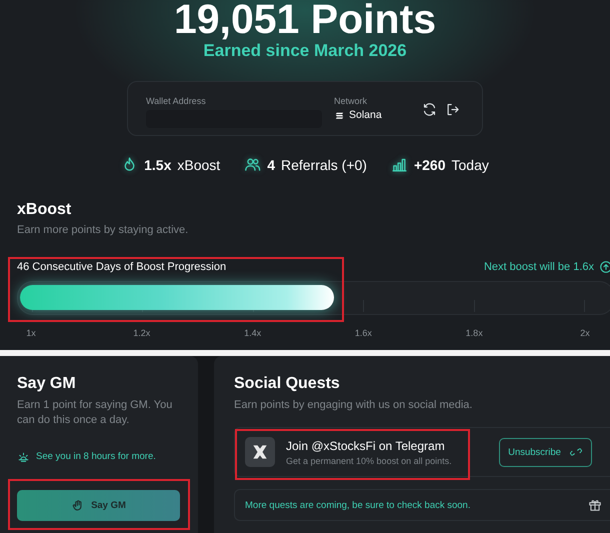 The image size is (610, 533). I want to click on card-title: Say GM, so click(47, 384).